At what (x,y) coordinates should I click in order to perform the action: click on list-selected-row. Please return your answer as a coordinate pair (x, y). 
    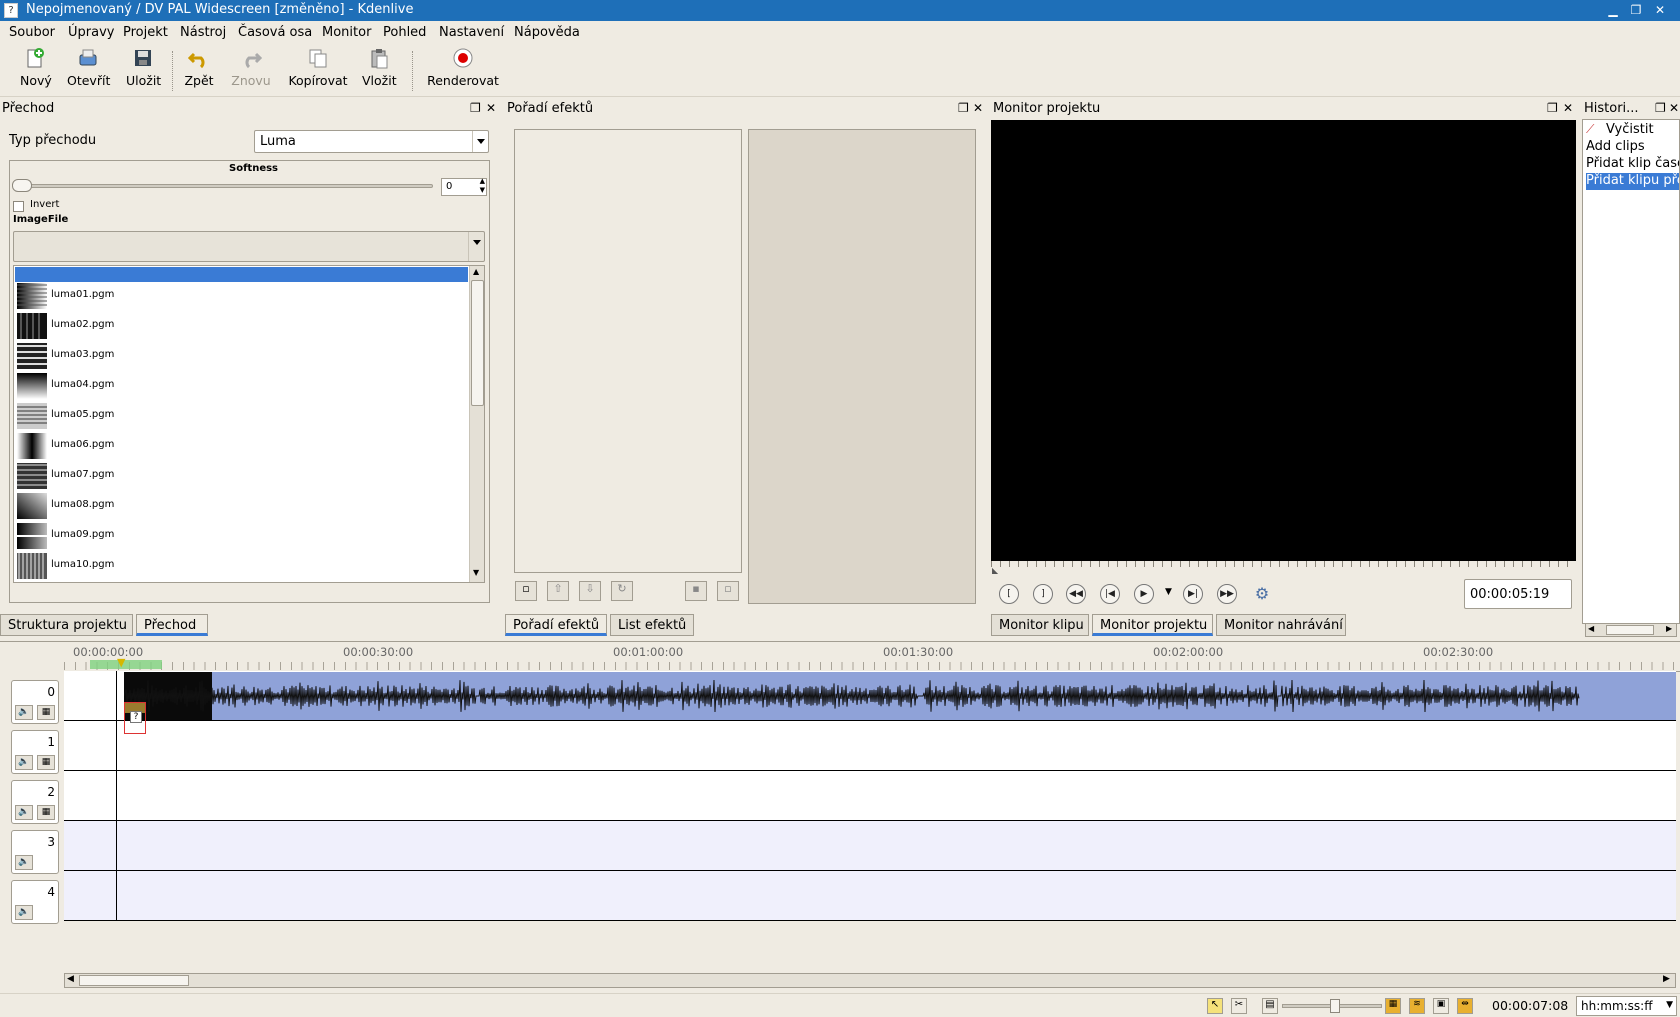
    Looking at the image, I should click on (241, 274).